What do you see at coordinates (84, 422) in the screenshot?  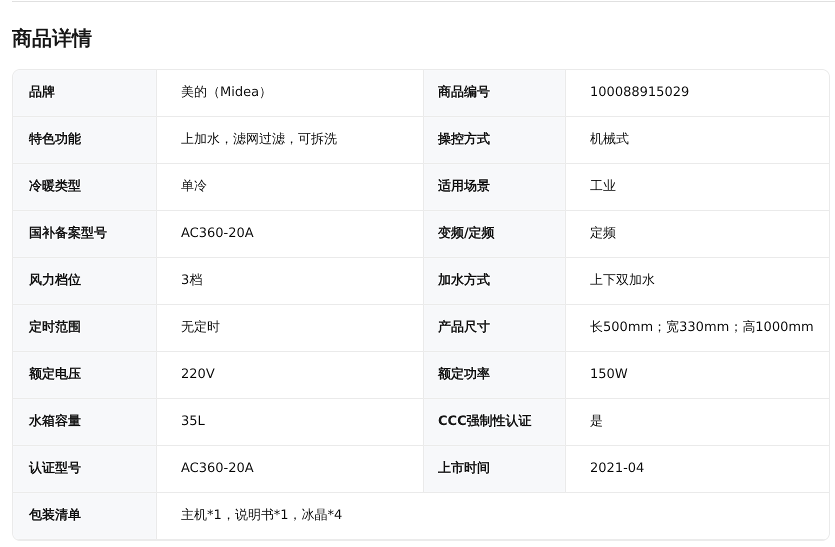 I see `spec-label: 水箱容量` at bounding box center [84, 422].